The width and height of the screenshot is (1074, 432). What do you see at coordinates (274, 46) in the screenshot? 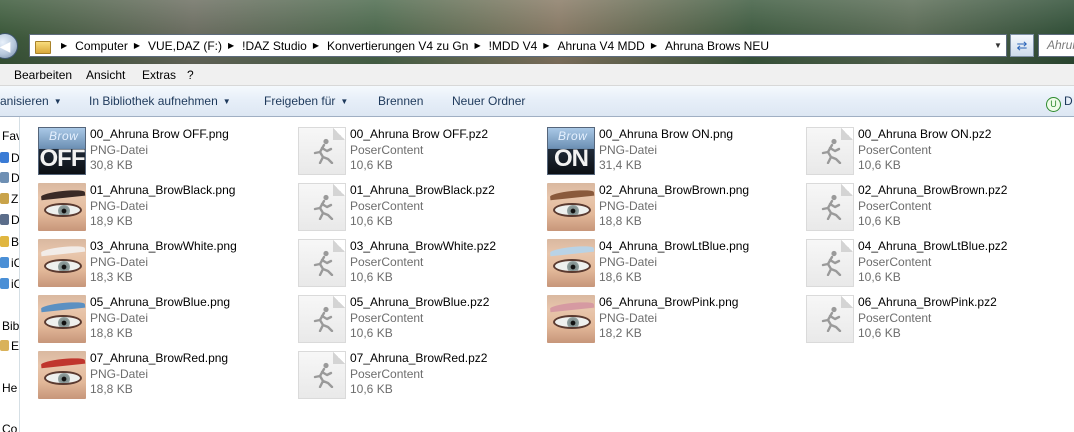
I see `breadcrumb-daz-studio: !DAZ Studio` at bounding box center [274, 46].